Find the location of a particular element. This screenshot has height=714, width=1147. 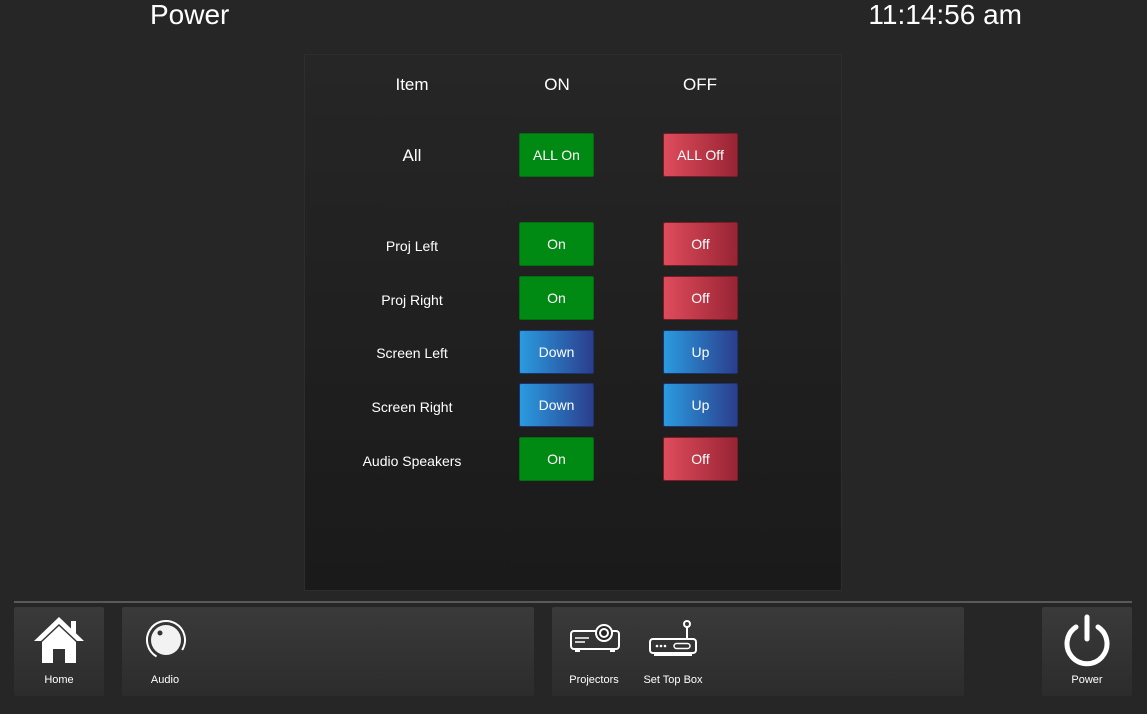

proj-right-on-button: On is located at coordinates (556, 298).